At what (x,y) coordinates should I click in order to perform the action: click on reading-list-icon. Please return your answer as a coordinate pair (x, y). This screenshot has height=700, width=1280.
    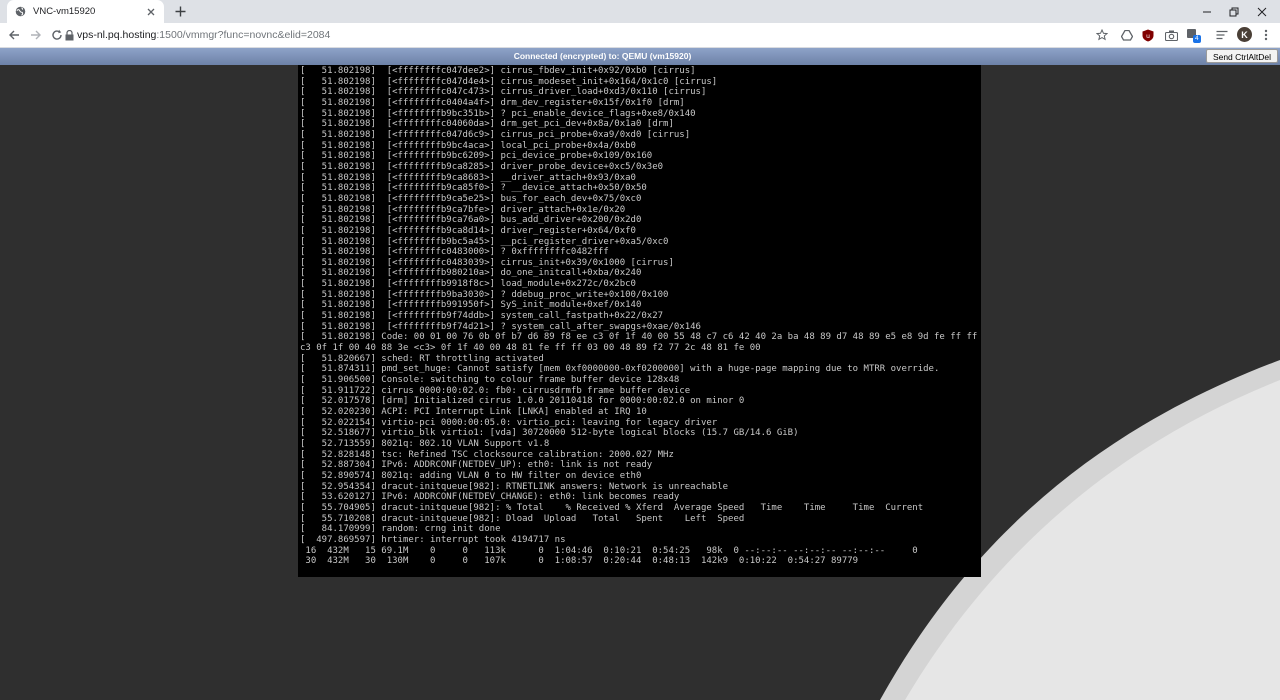
    Looking at the image, I should click on (1222, 35).